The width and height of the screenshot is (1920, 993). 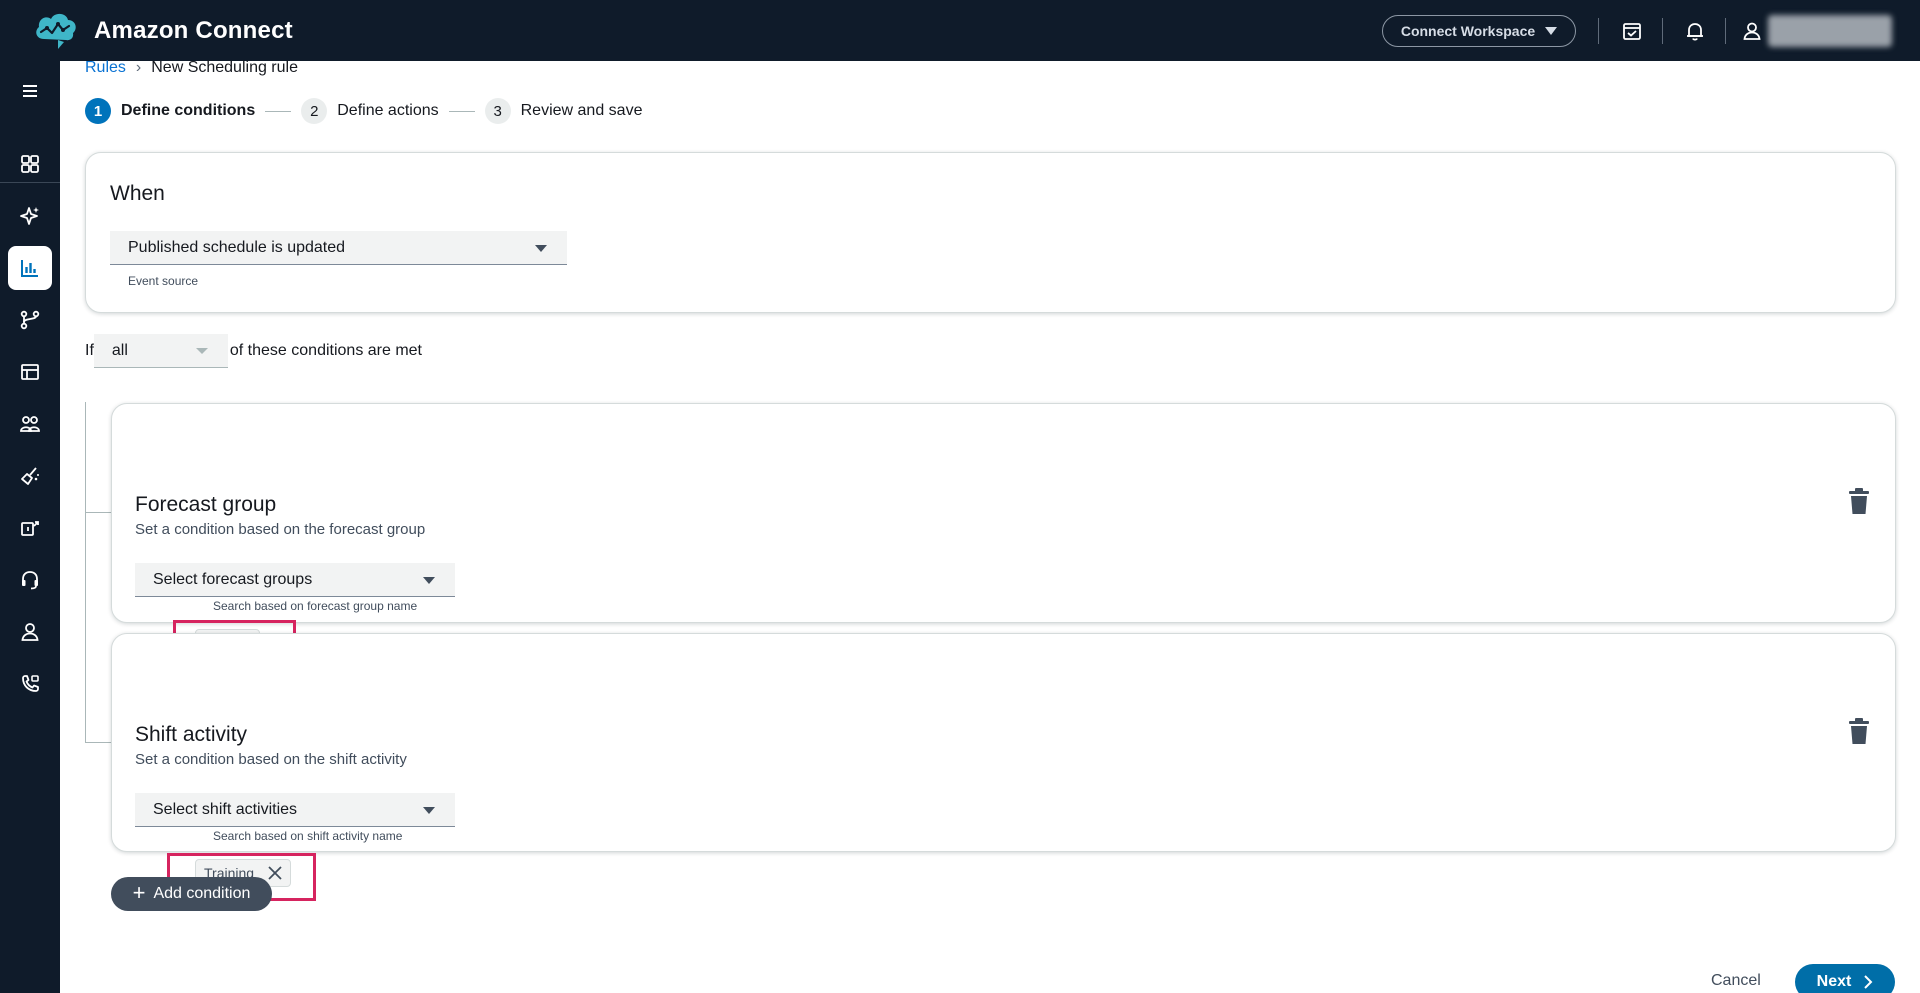 I want to click on headset-icon, so click(x=30, y=580).